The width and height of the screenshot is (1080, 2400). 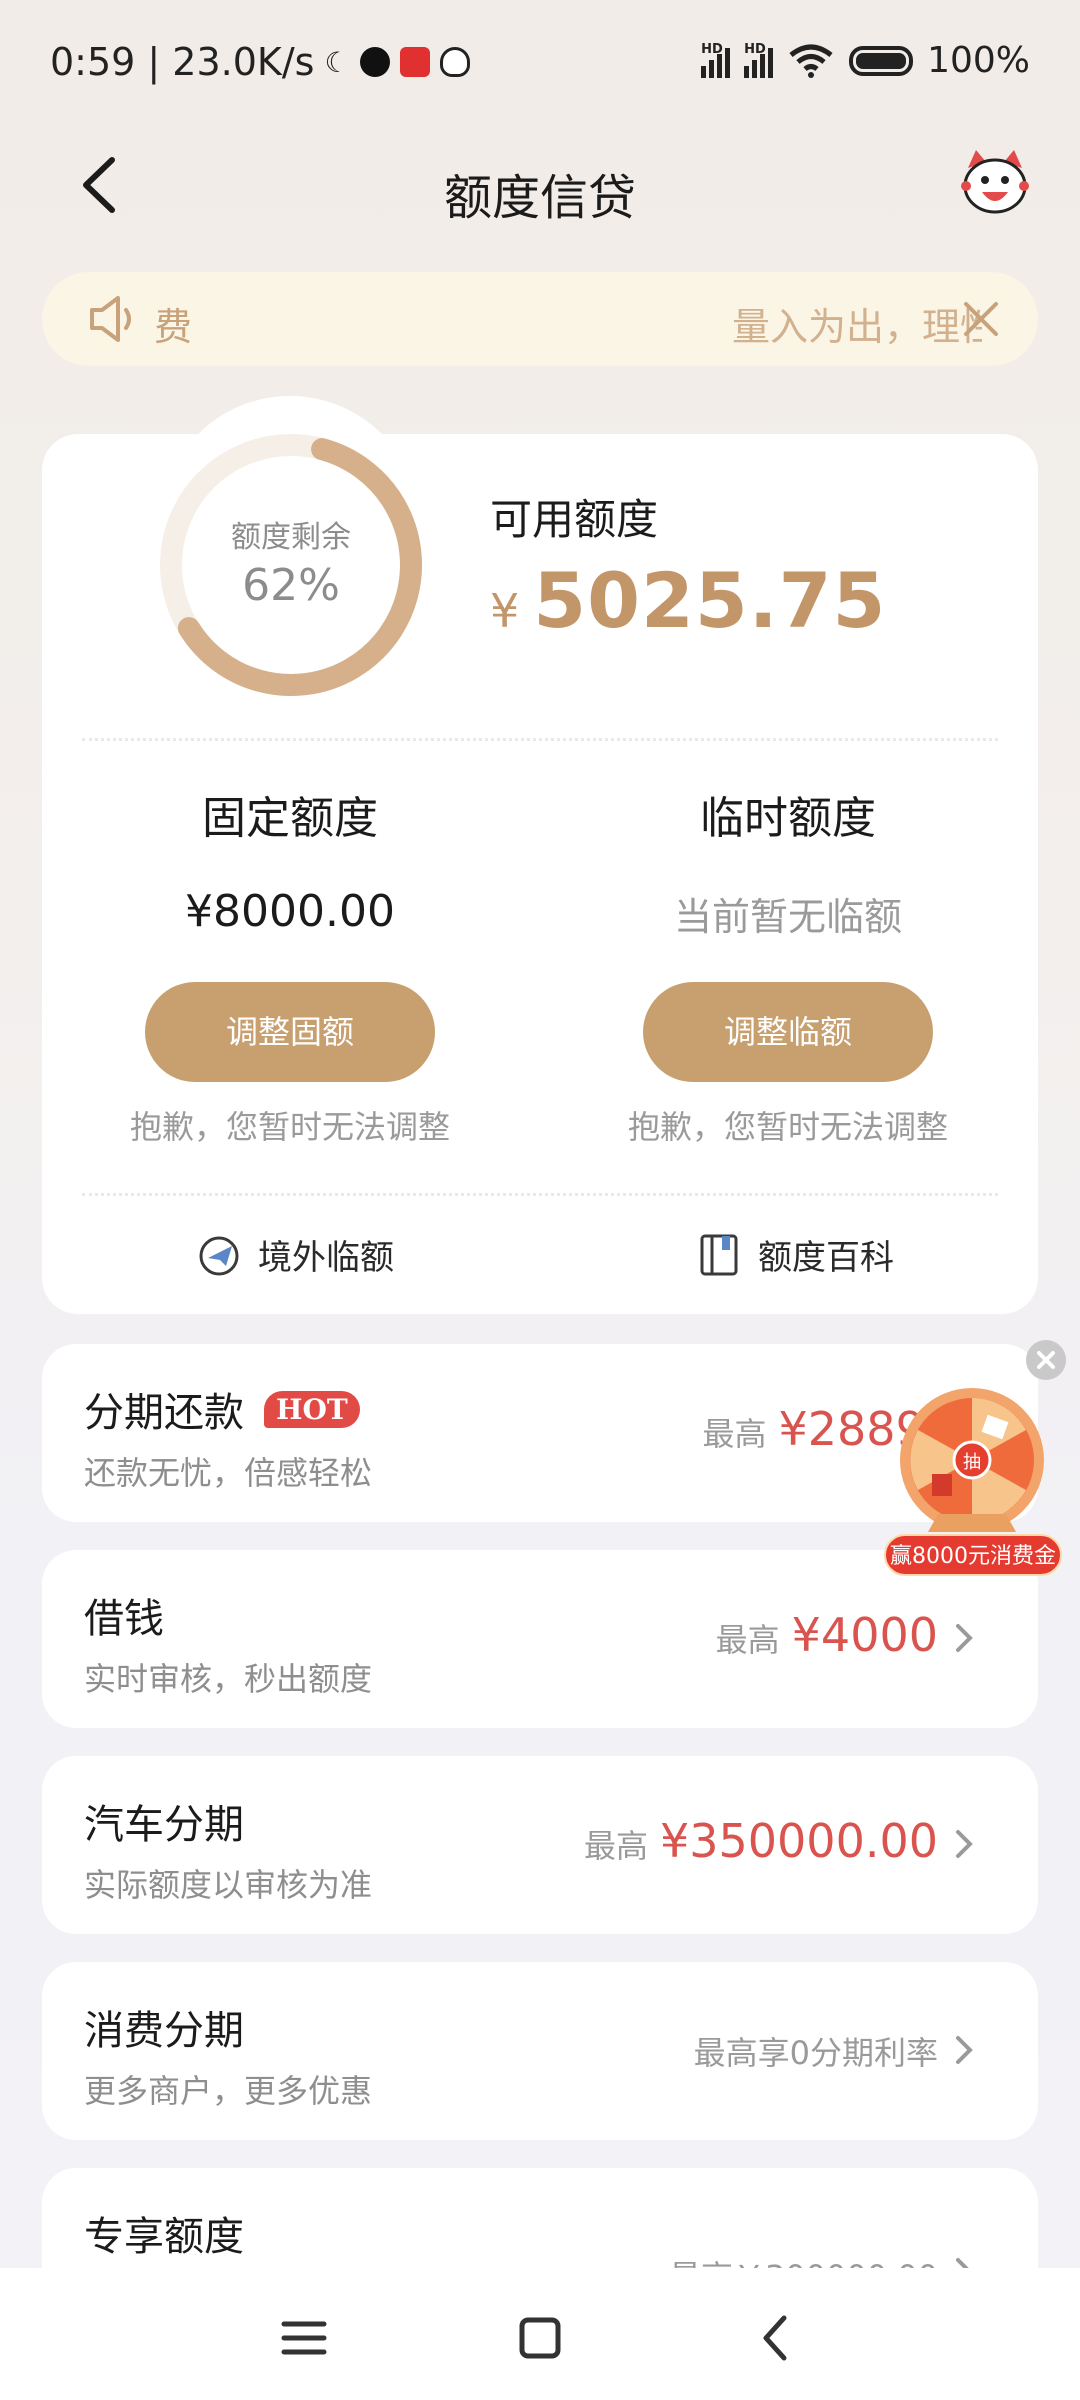 What do you see at coordinates (304, 2338) in the screenshot?
I see `menu-icon` at bounding box center [304, 2338].